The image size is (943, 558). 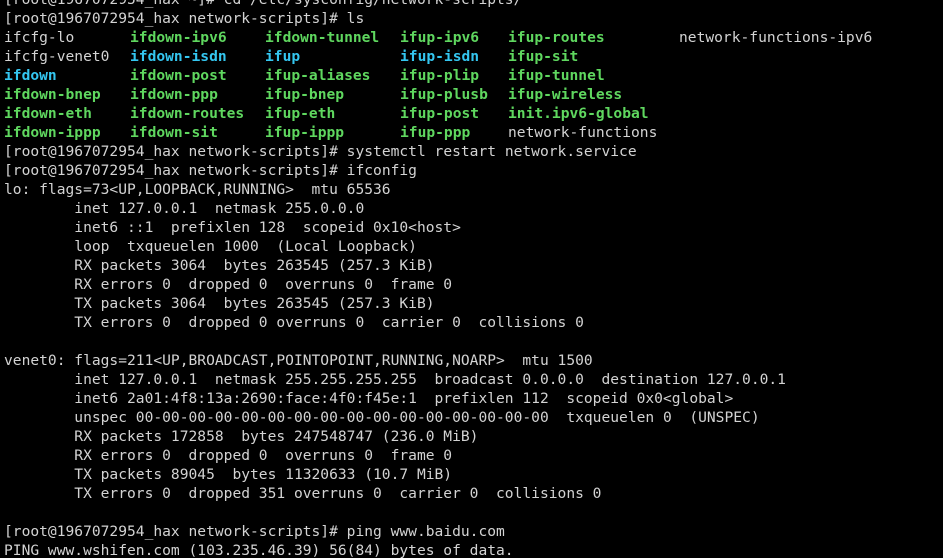 What do you see at coordinates (776, 37) in the screenshot?
I see `ls-entry: network-functions-ipv6` at bounding box center [776, 37].